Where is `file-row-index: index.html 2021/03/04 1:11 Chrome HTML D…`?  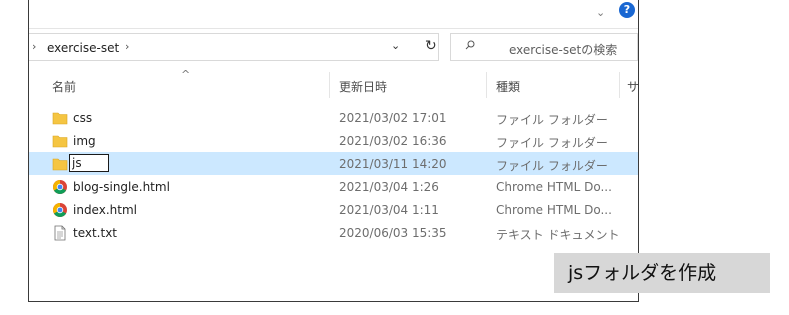
file-row-index: index.html 2021/03/04 1:11 Chrome HTML D… is located at coordinates (333, 209).